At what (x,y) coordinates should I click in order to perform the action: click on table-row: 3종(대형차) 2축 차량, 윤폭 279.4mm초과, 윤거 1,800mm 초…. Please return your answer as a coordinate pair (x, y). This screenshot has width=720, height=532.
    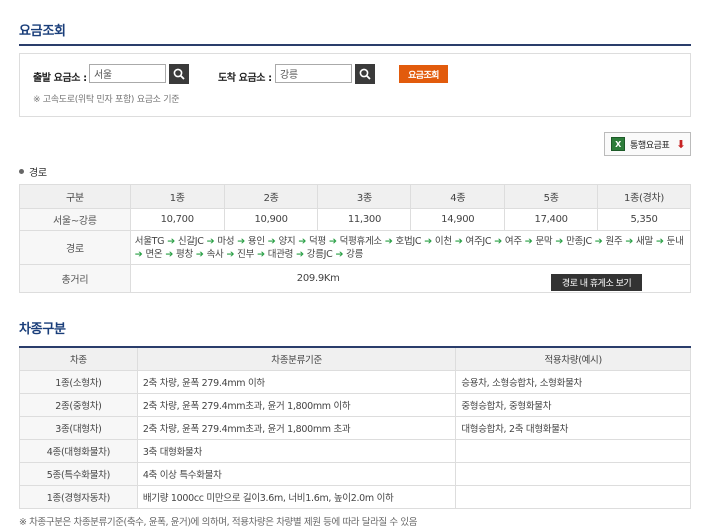
    Looking at the image, I should click on (355, 427).